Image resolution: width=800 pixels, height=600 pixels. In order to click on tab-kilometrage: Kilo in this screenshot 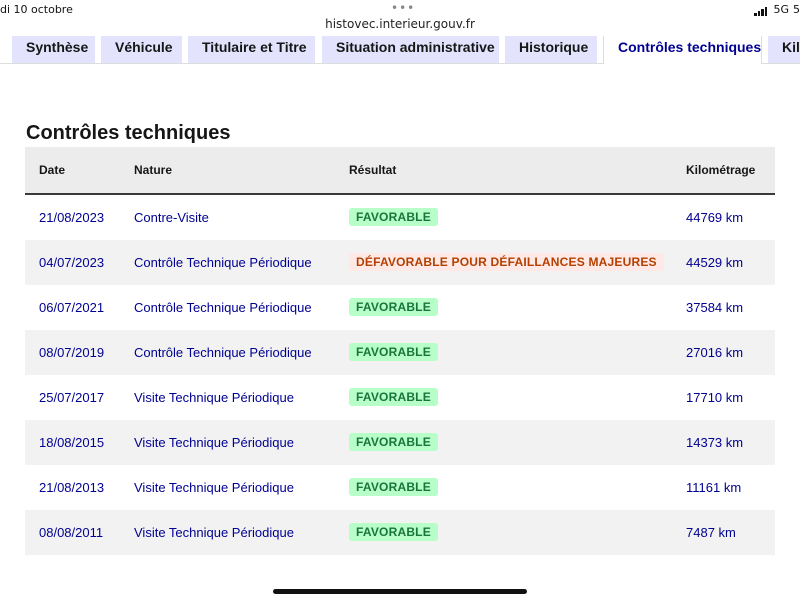, I will do `click(784, 49)`.